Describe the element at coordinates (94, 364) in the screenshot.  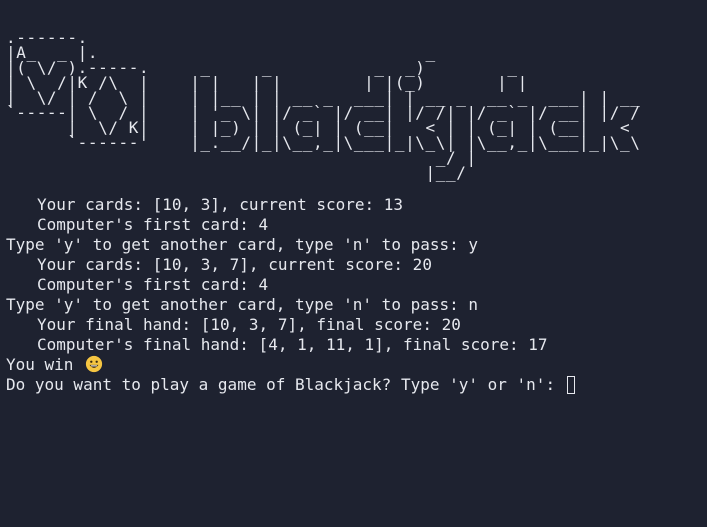
I see `grinning-face-emoji-icon` at that location.